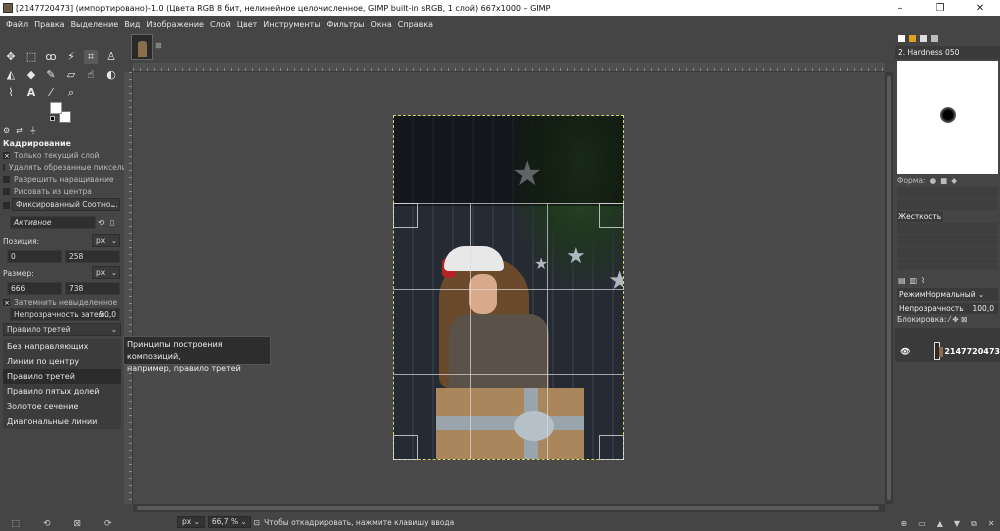 This screenshot has width=1000, height=531. I want to click on vertical-ruler, so click(128, 288).